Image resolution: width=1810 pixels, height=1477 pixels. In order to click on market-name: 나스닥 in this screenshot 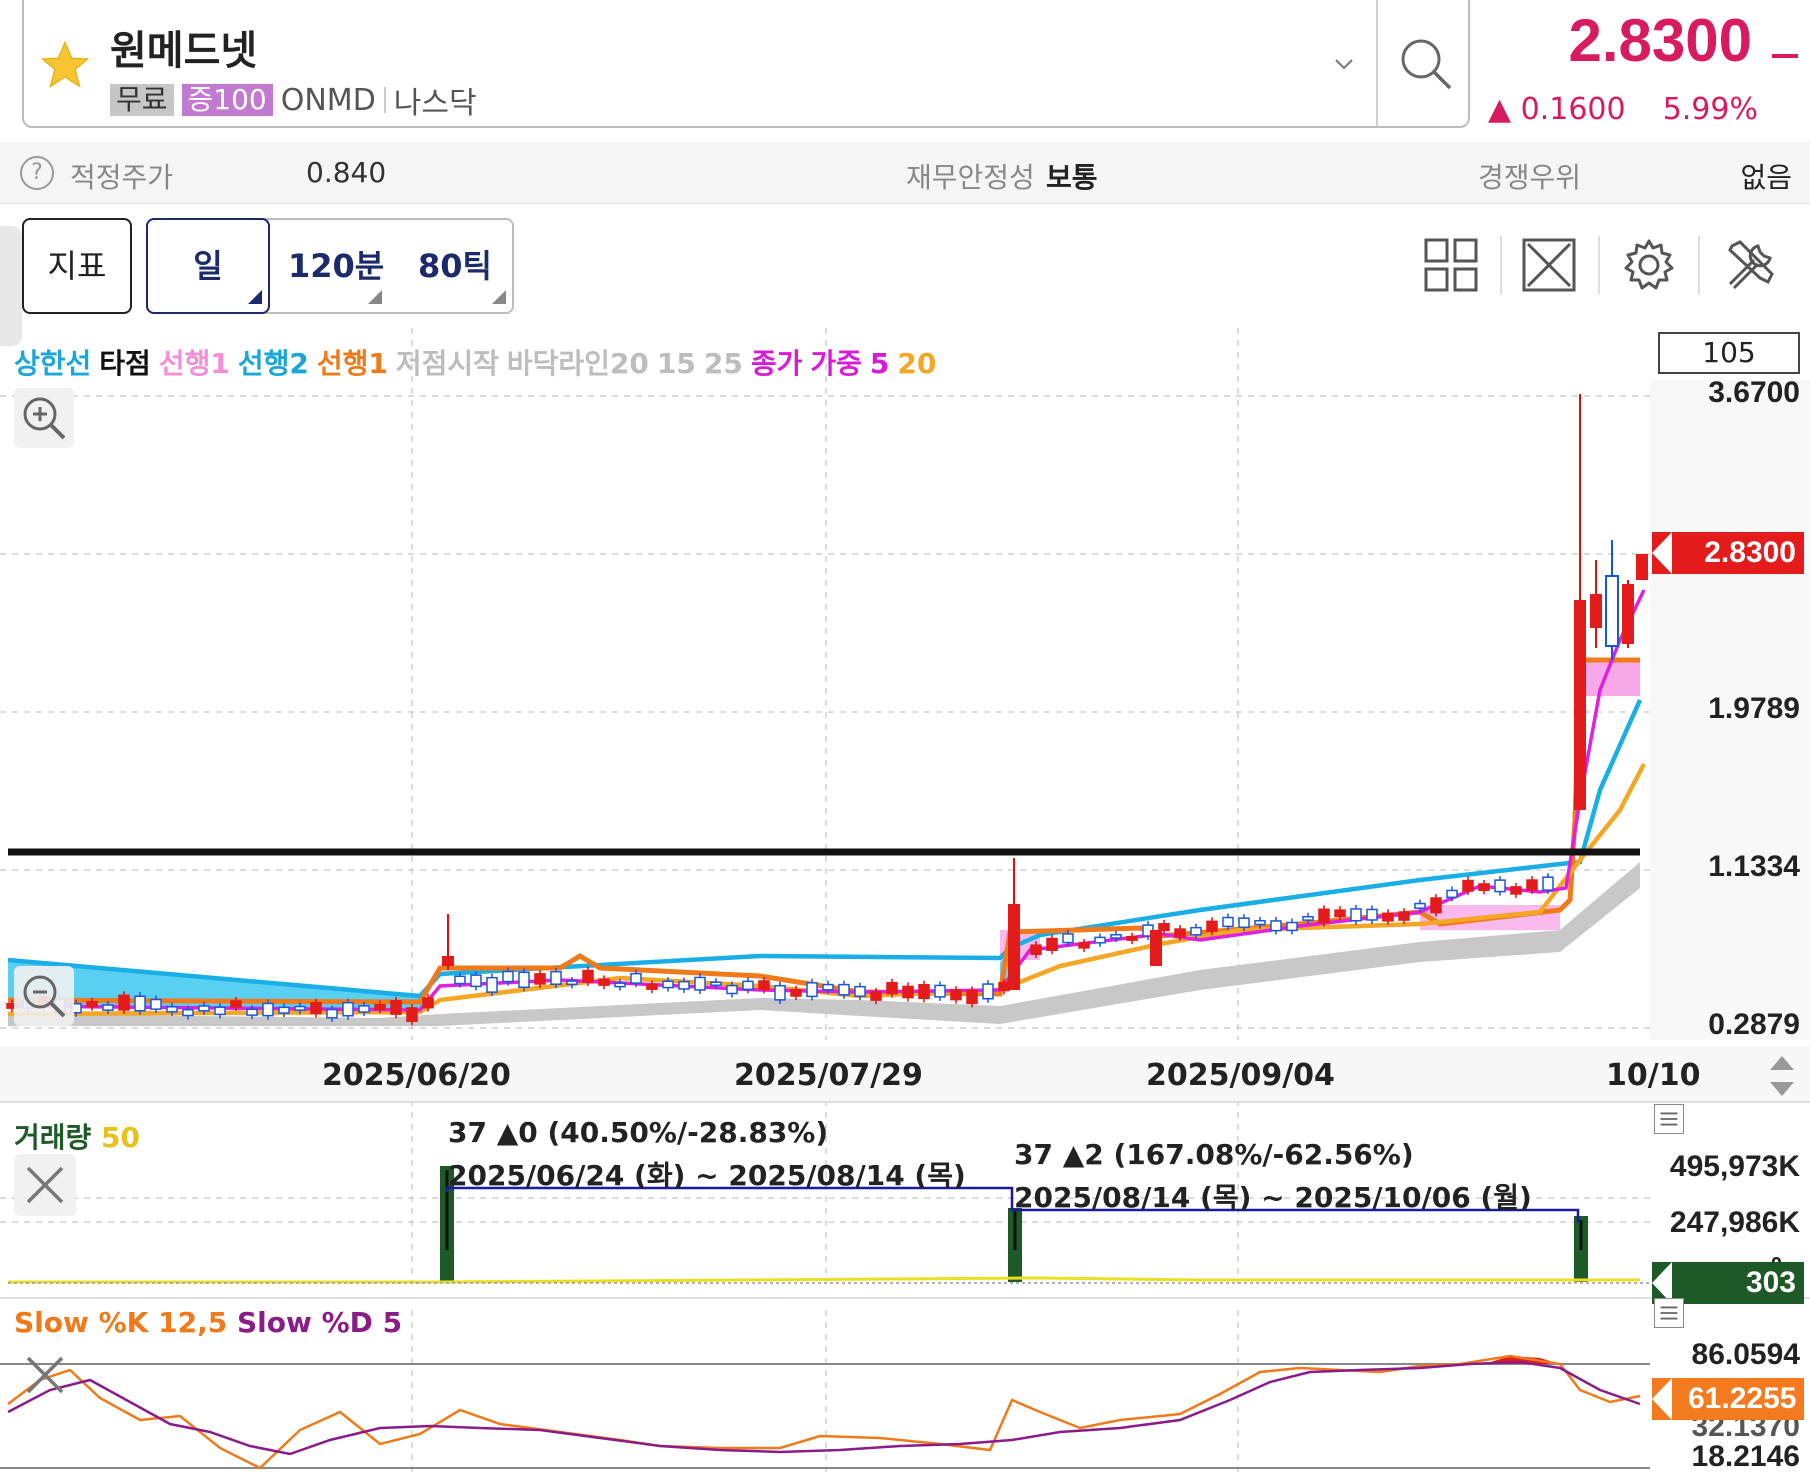, I will do `click(435, 103)`.